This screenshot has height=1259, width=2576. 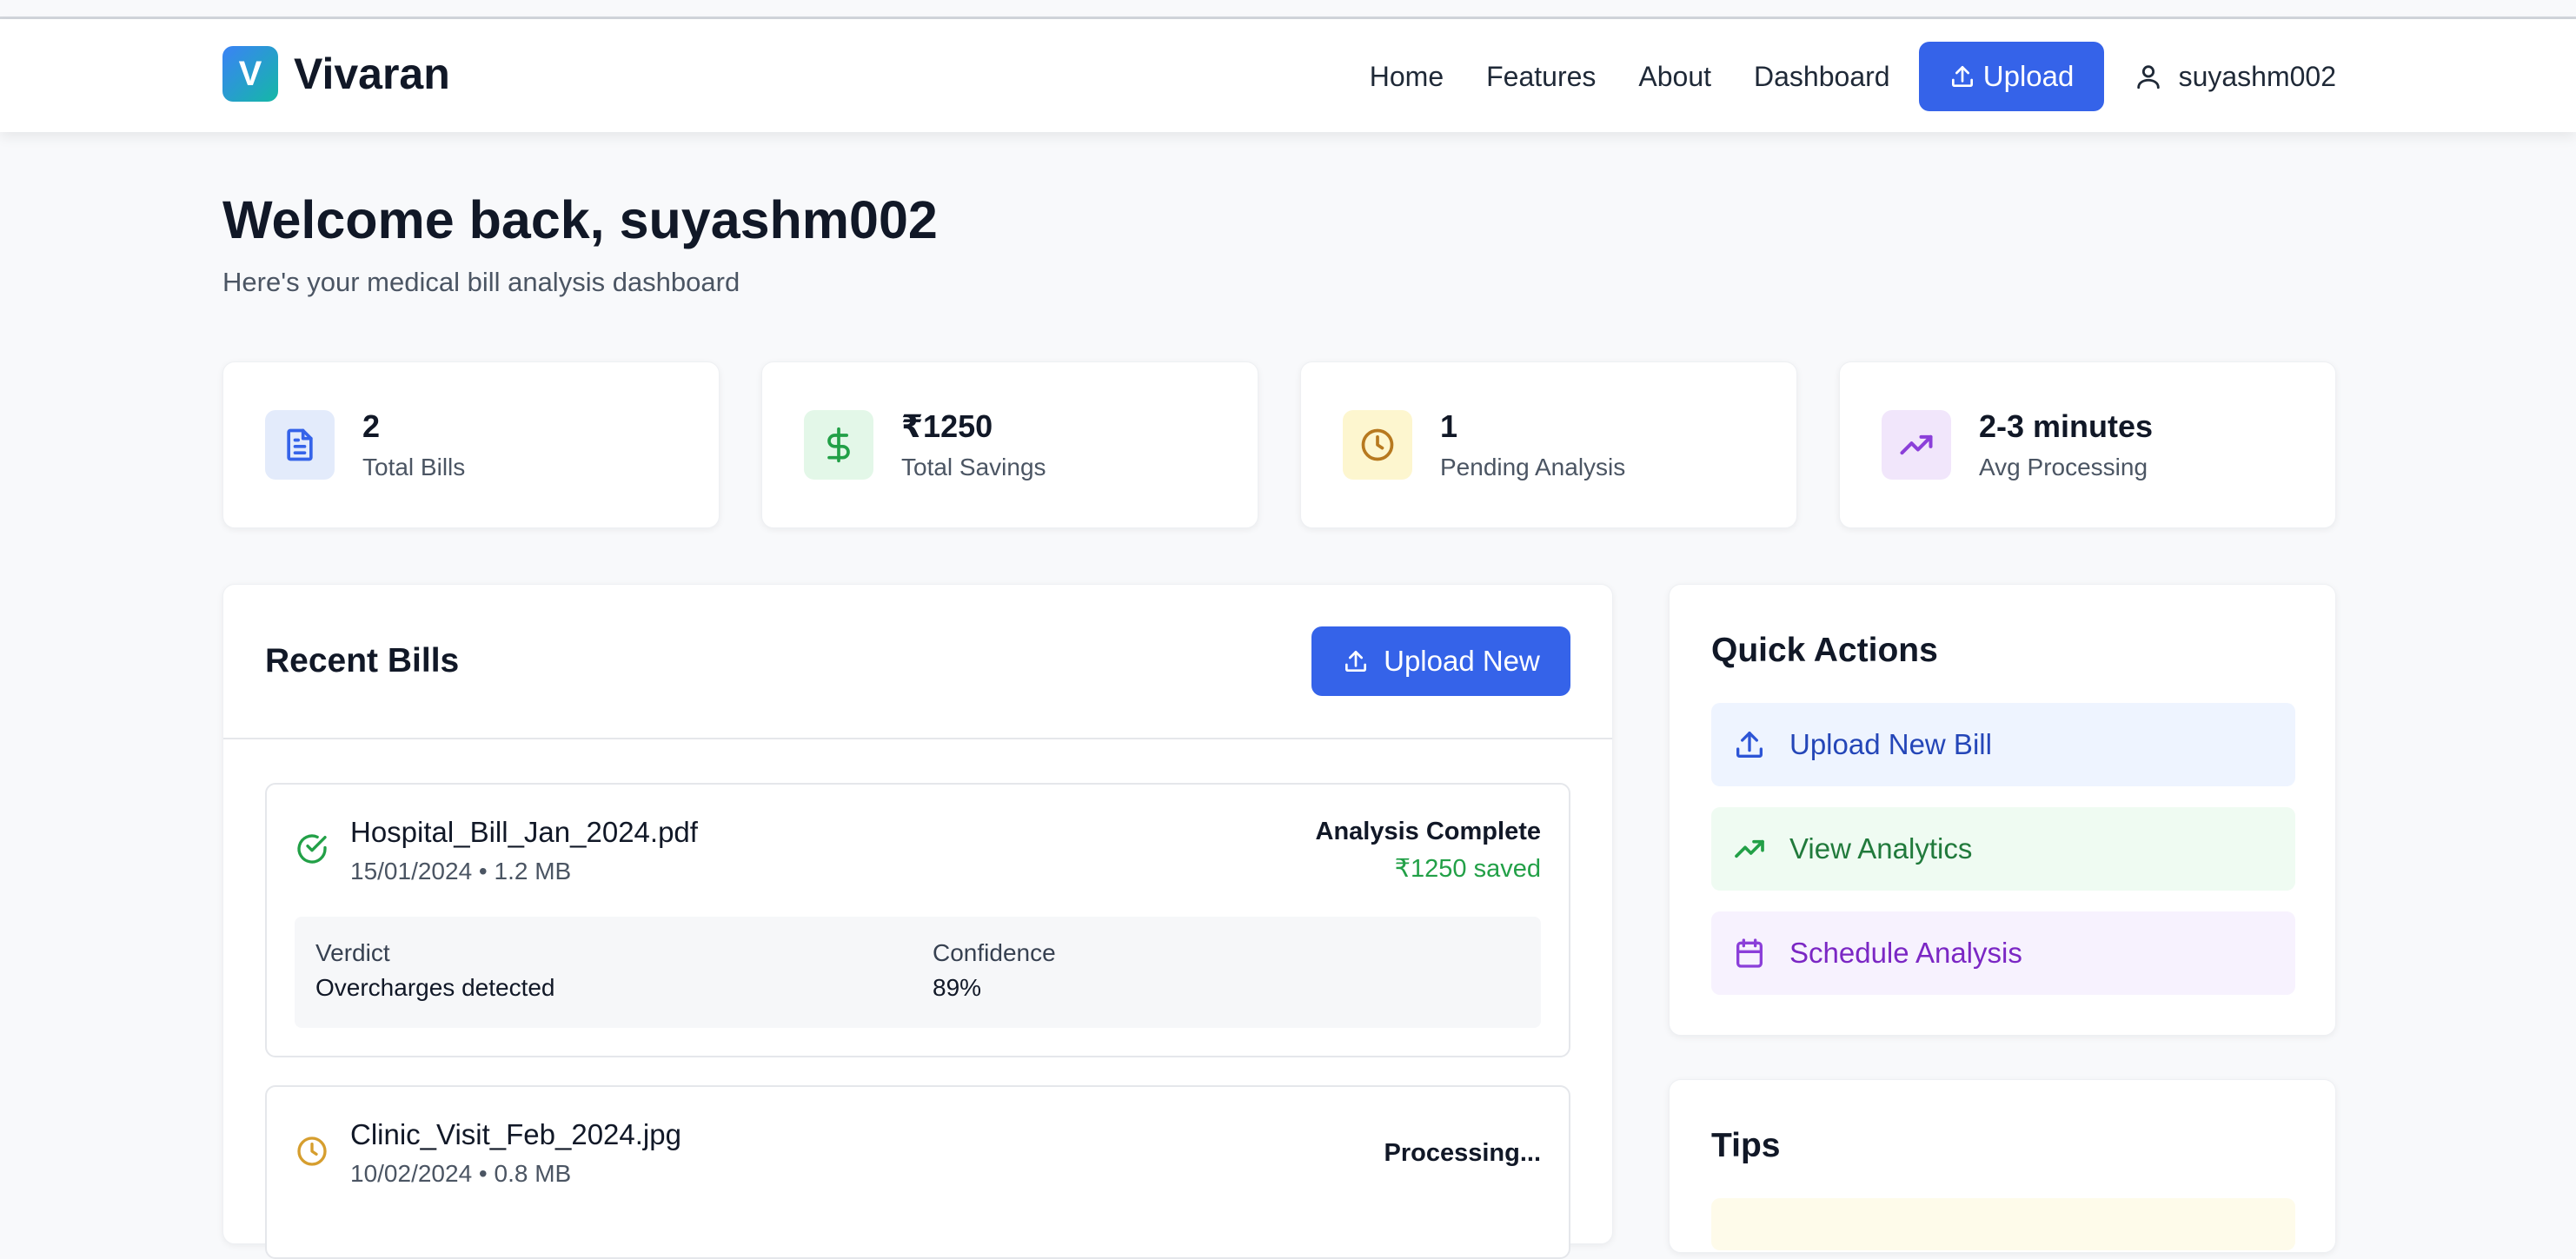 I want to click on calendar-icon, so click(x=1749, y=953).